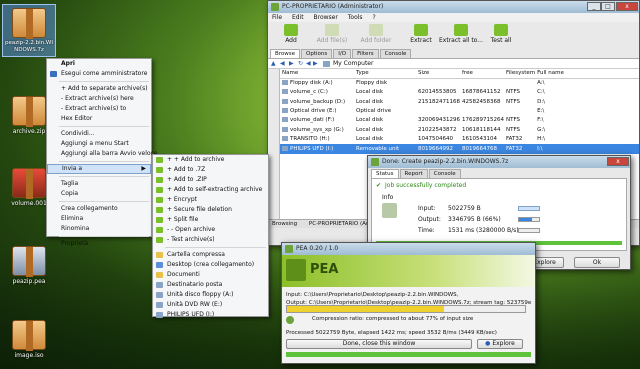 The image size is (640, 369). I want to click on sendto-menu-item: - Test archive(s), so click(210, 240).